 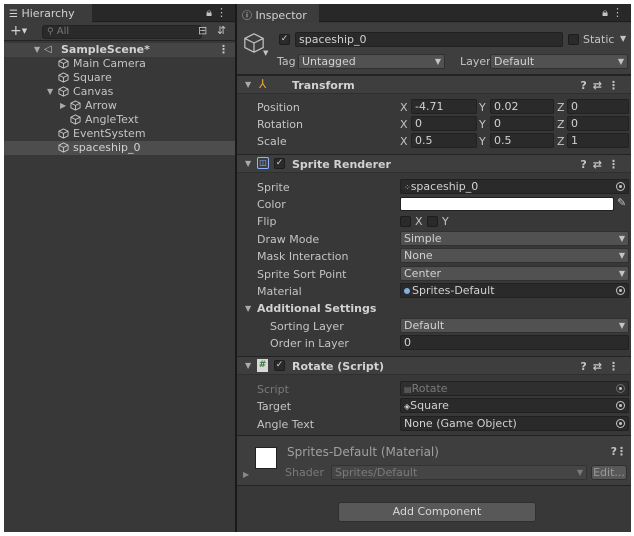 I want to click on scene-row: ▼ ◁ SampleScene* ⋮, so click(x=119, y=50).